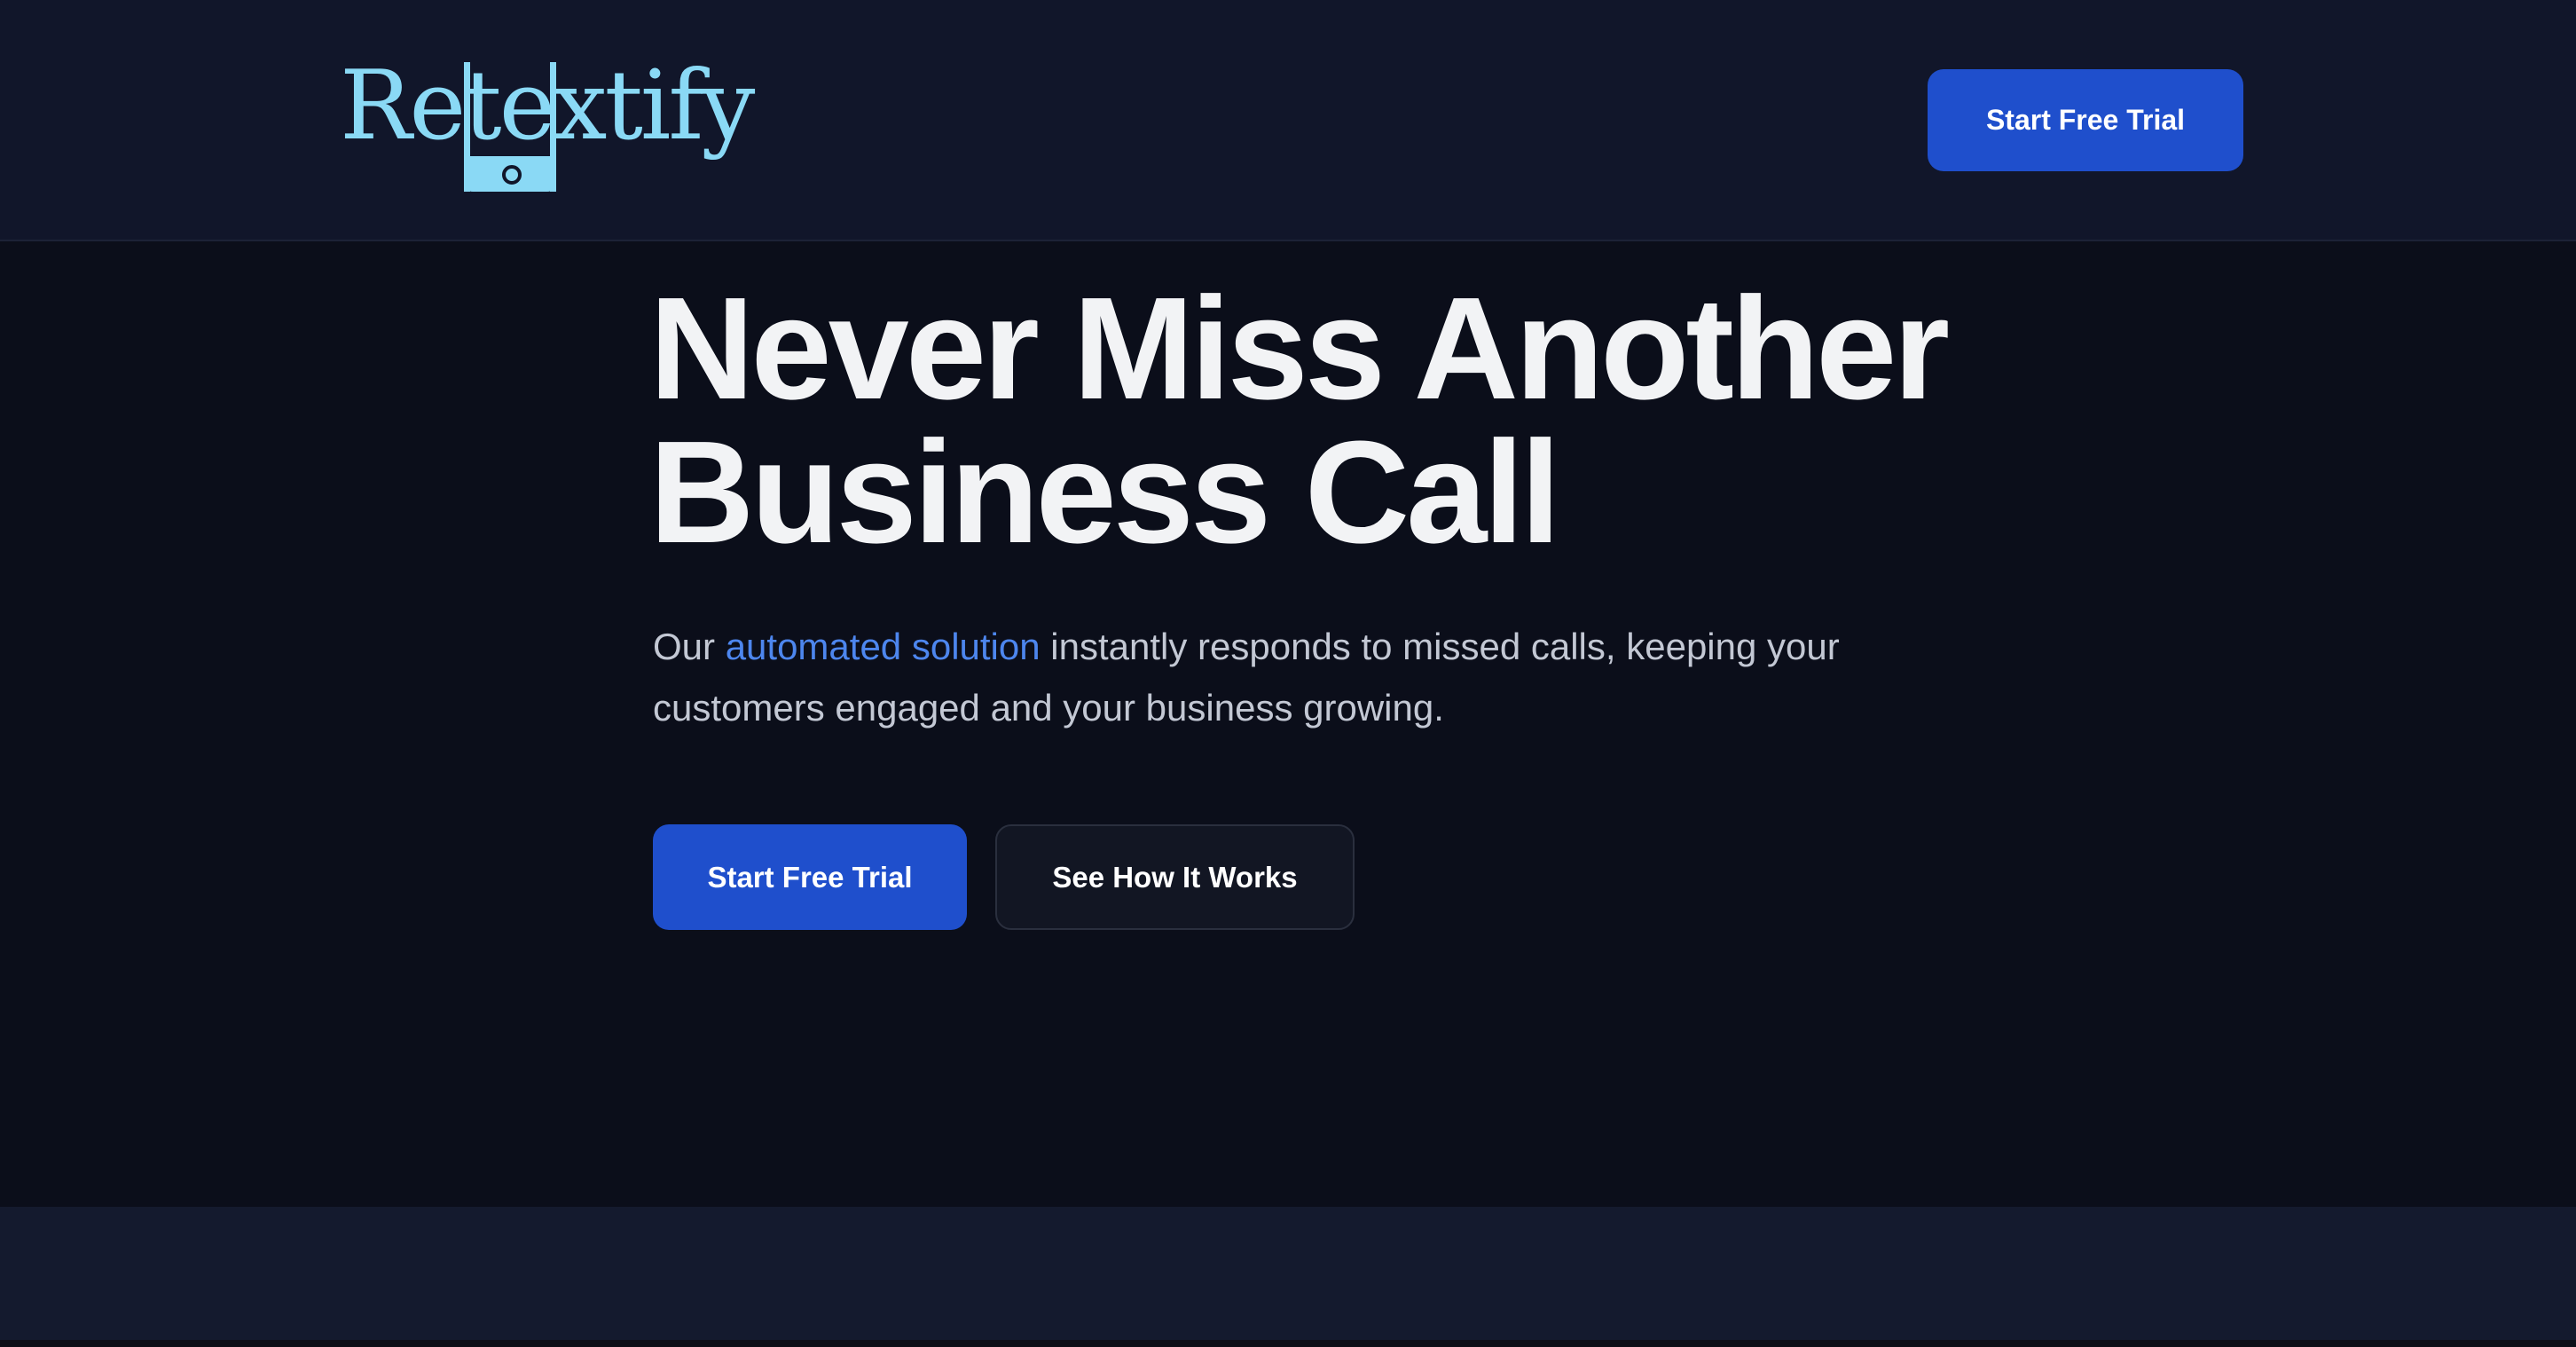 This screenshot has width=2576, height=1347. I want to click on see-how-it-works-button: See How It Works, so click(1175, 877).